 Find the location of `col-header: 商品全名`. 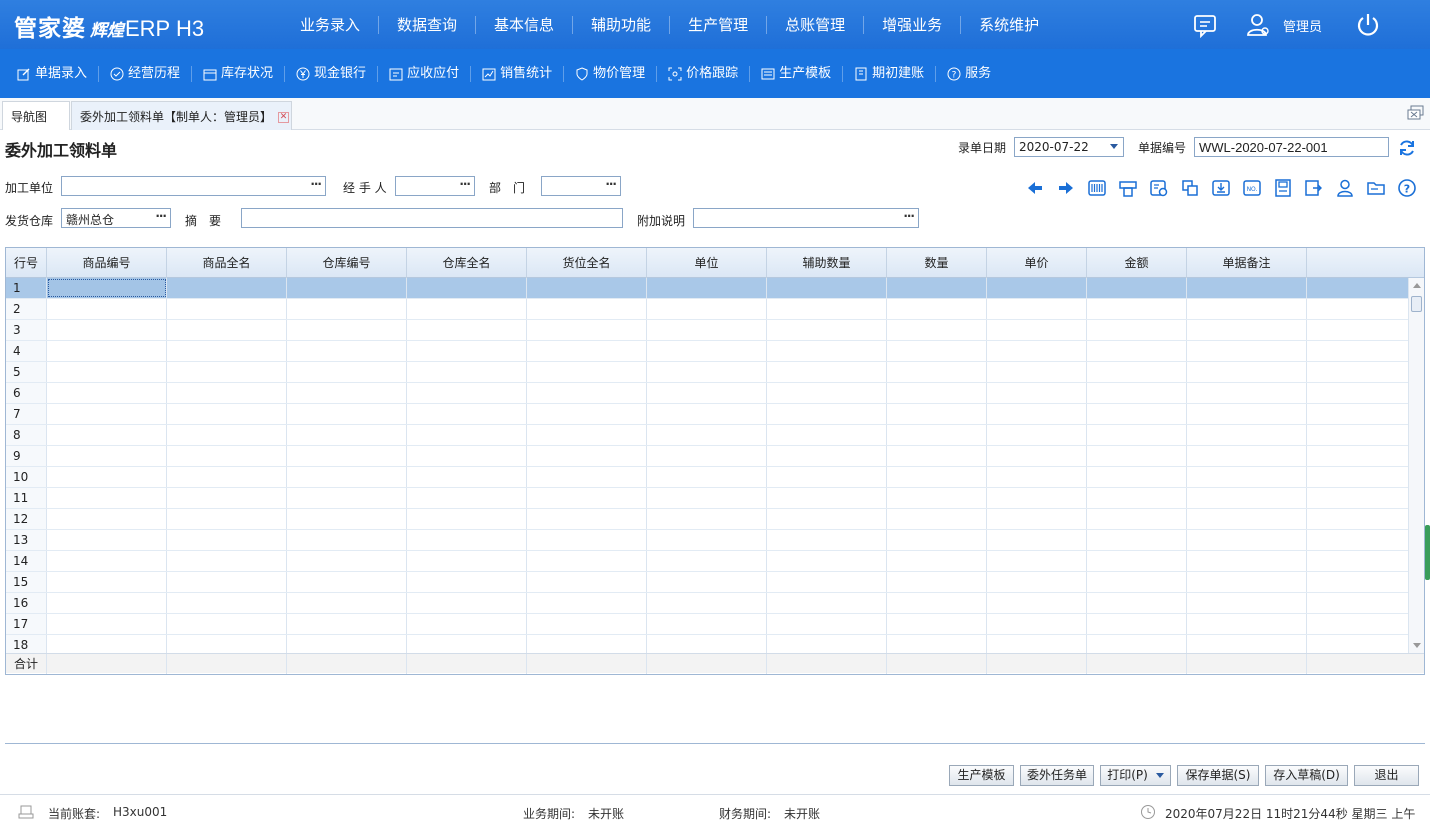

col-header: 商品全名 is located at coordinates (227, 263).